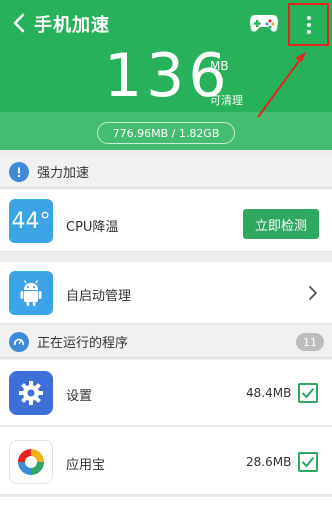  Describe the element at coordinates (79, 396) in the screenshot. I see `app-name: 设置` at that location.